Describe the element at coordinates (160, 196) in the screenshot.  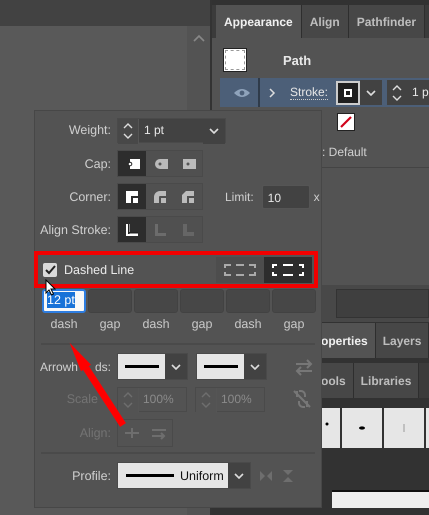
I see `round-join-icon` at that location.